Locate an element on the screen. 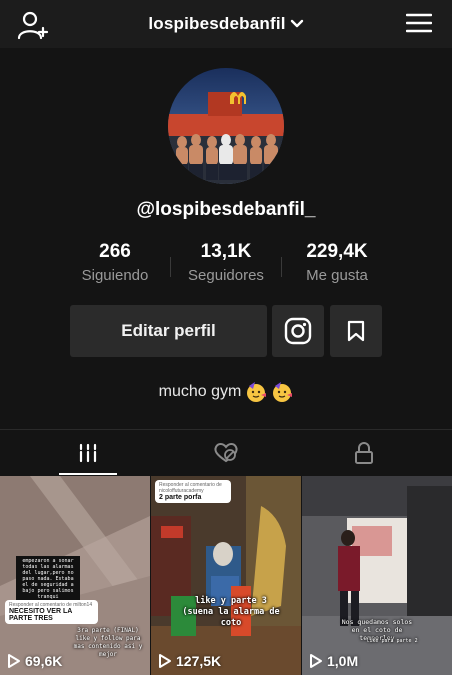 The height and width of the screenshot is (675, 452). view-count: 127,5K is located at coordinates (189, 661).